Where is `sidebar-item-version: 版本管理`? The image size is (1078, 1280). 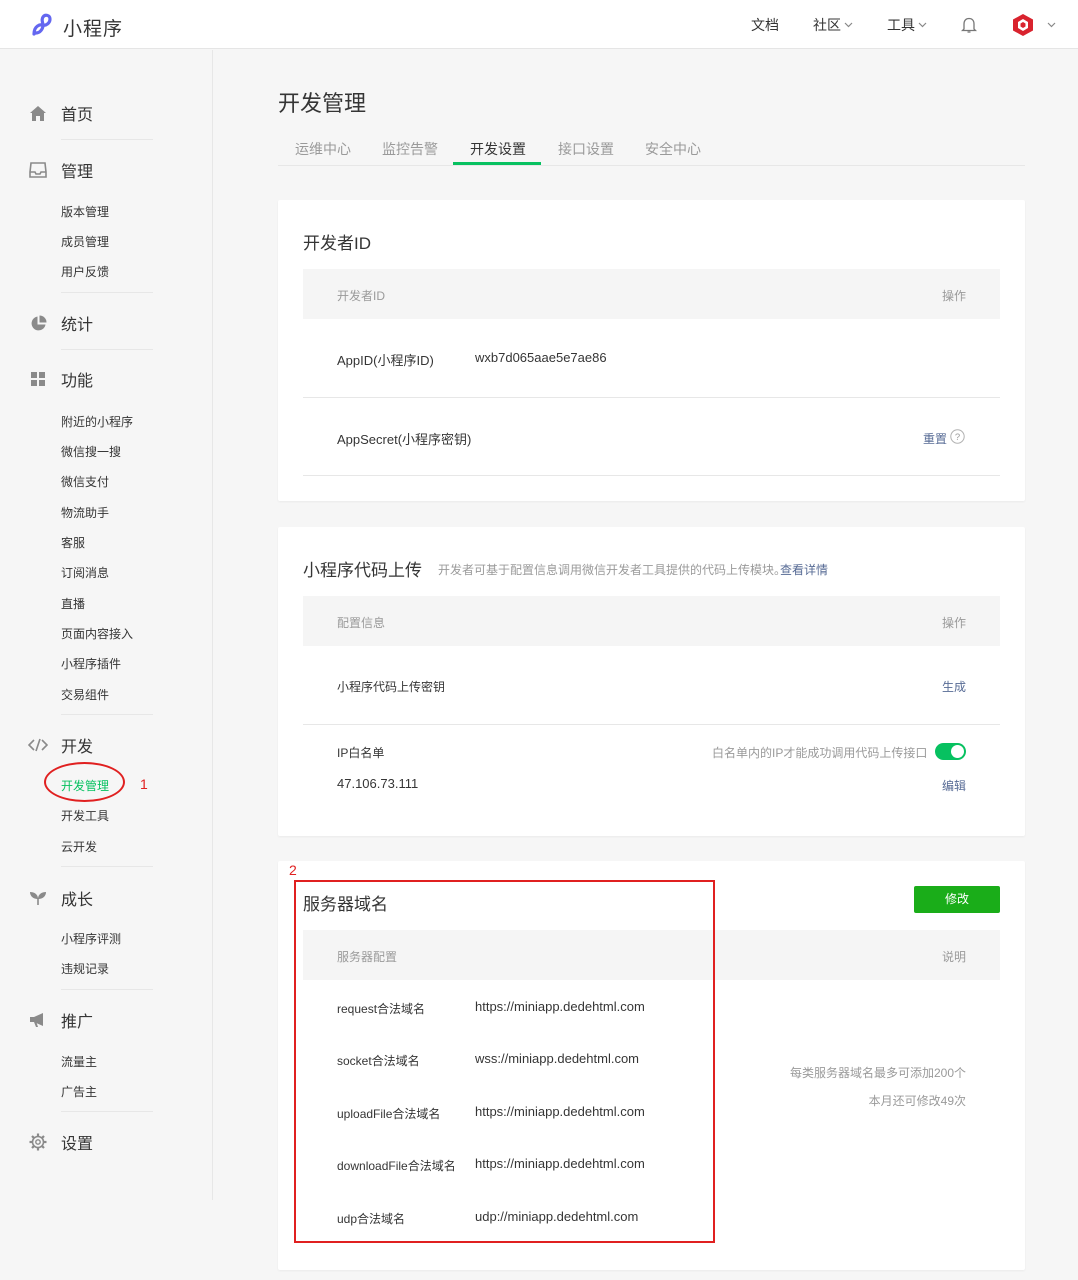
sidebar-item-version: 版本管理 is located at coordinates (85, 211).